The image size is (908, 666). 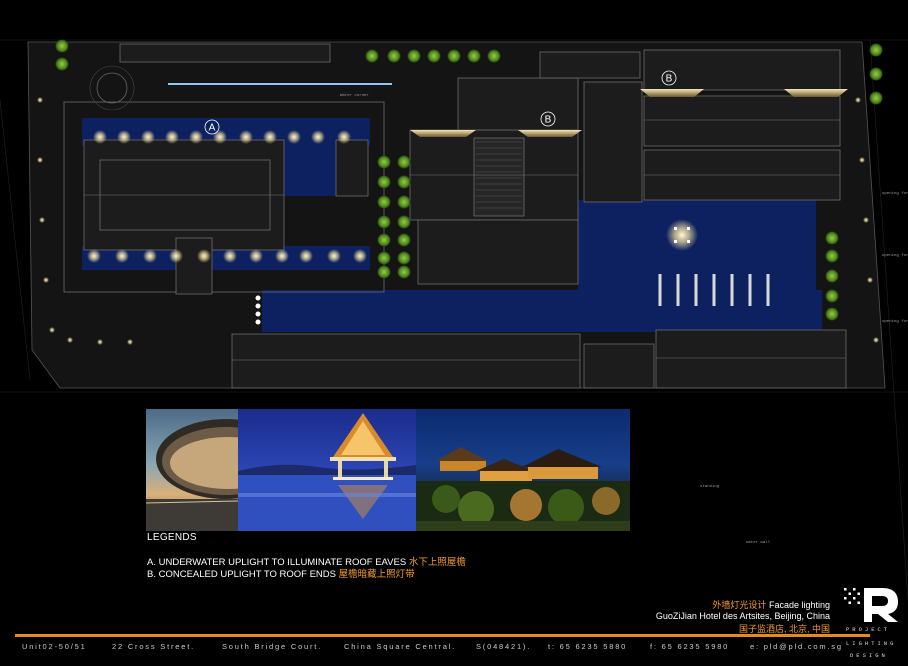 What do you see at coordinates (869, 655) in the screenshot?
I see `logo-text-line3: DESIGN` at bounding box center [869, 655].